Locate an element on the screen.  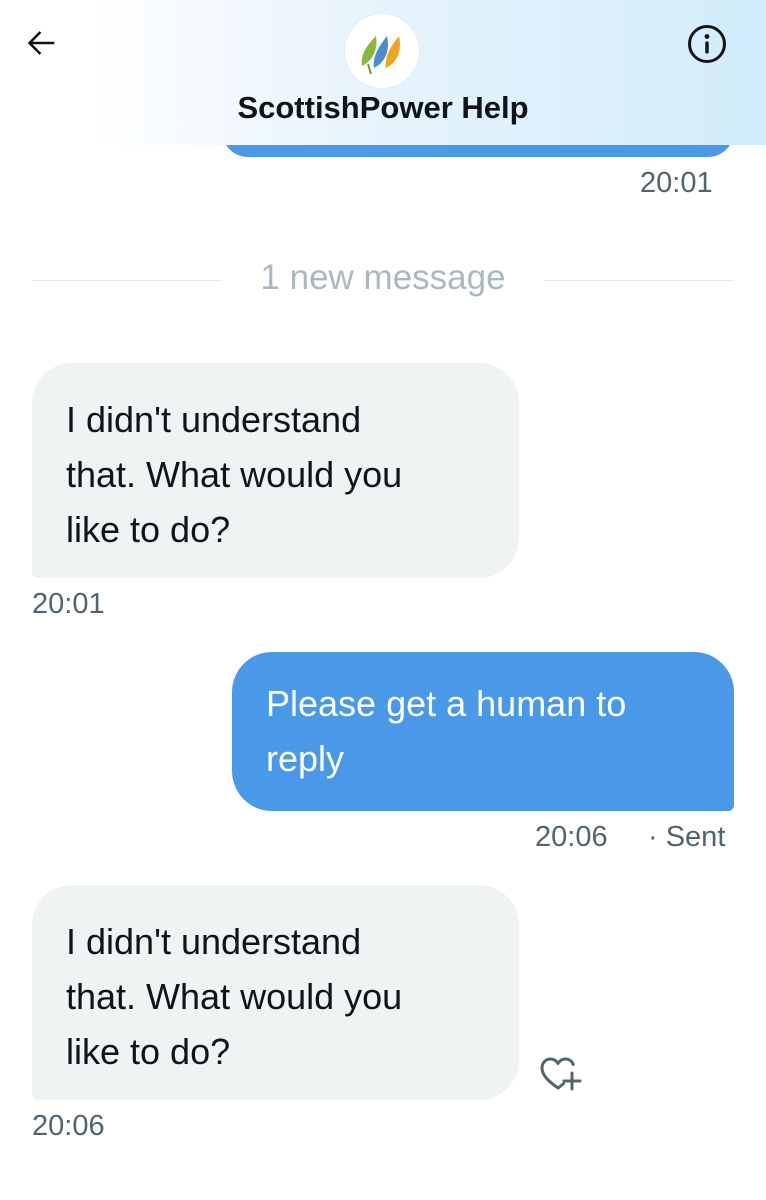
back-button is located at coordinates (41, 43).